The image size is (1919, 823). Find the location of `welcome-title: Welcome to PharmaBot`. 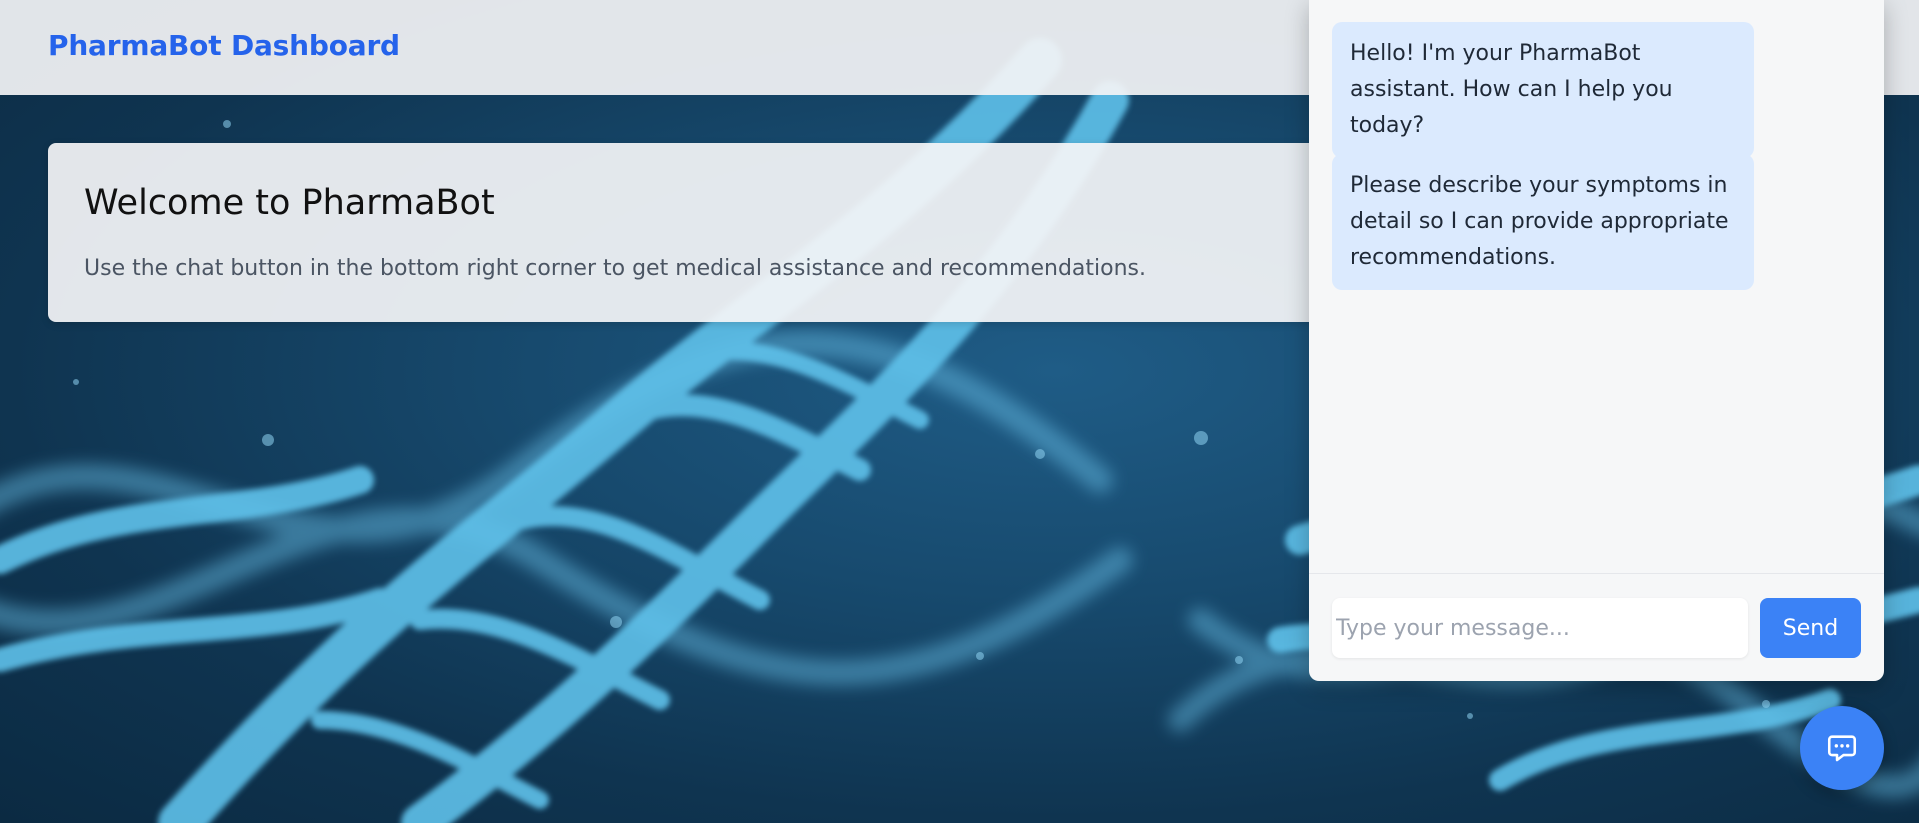

welcome-title: Welcome to PharmaBot is located at coordinates (289, 203).